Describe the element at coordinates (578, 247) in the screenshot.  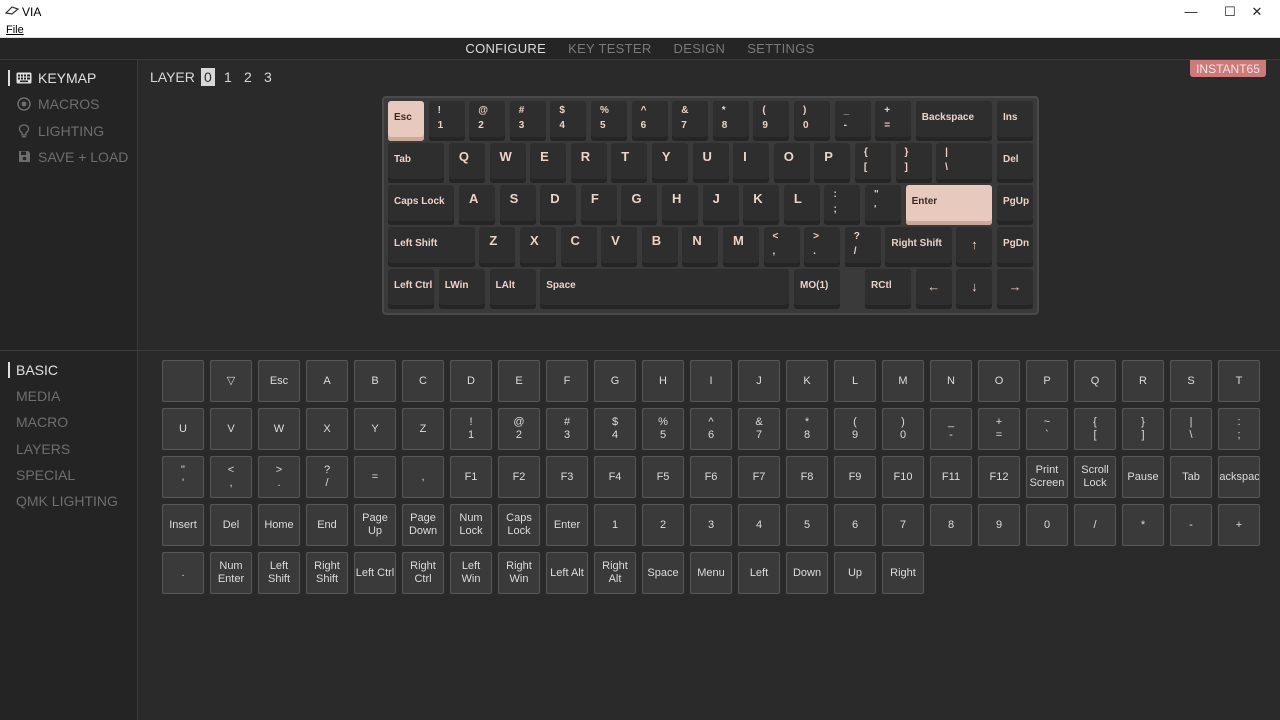
I see `key-c: C` at that location.